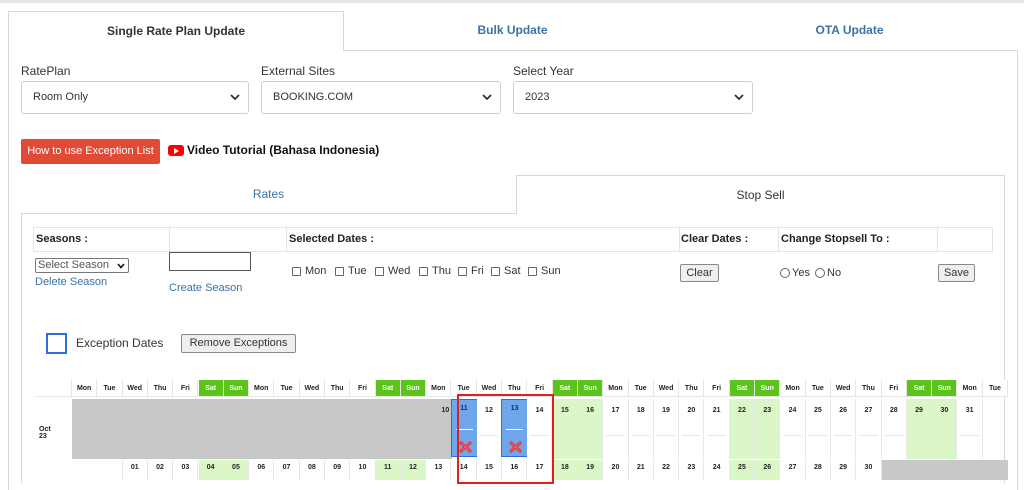 Image resolution: width=1024 pixels, height=490 pixels. I want to click on checkbox-sat-label: Sat, so click(512, 271).